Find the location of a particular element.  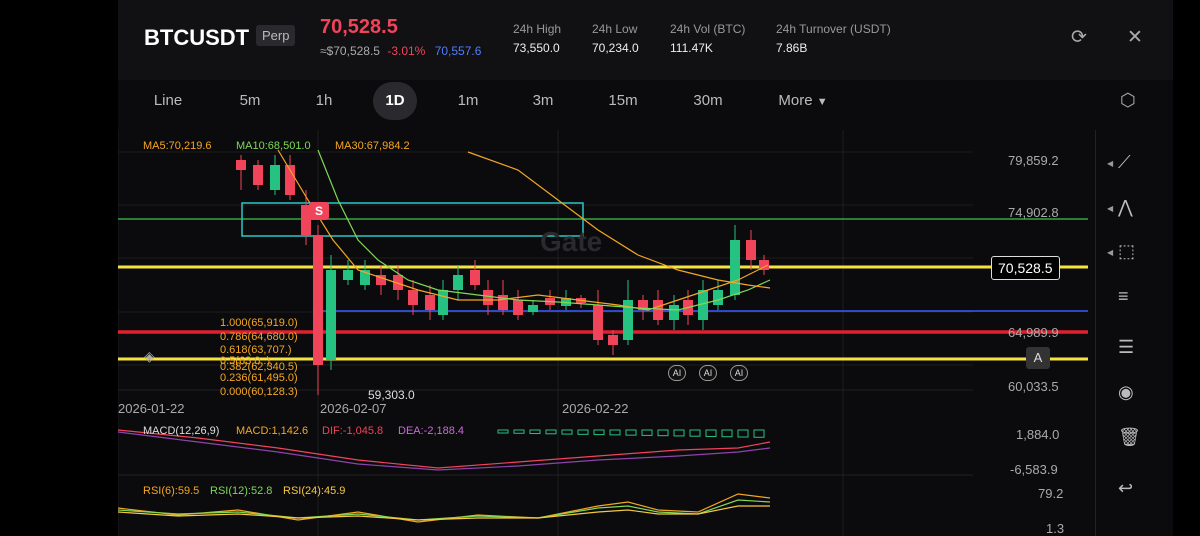

tab-line: Line is located at coordinates (168, 101).